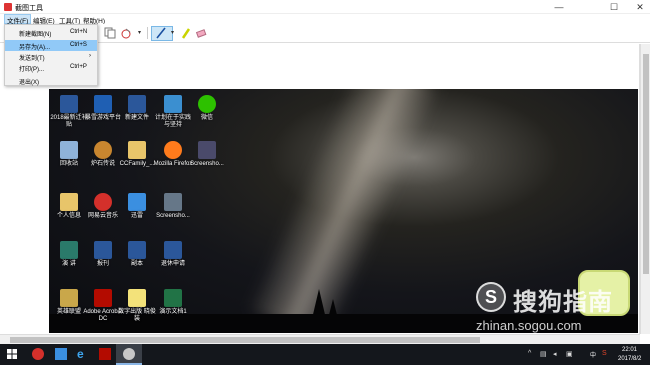 This screenshot has width=650, height=365. I want to click on horizontal-scroll-thumb, so click(245, 340).